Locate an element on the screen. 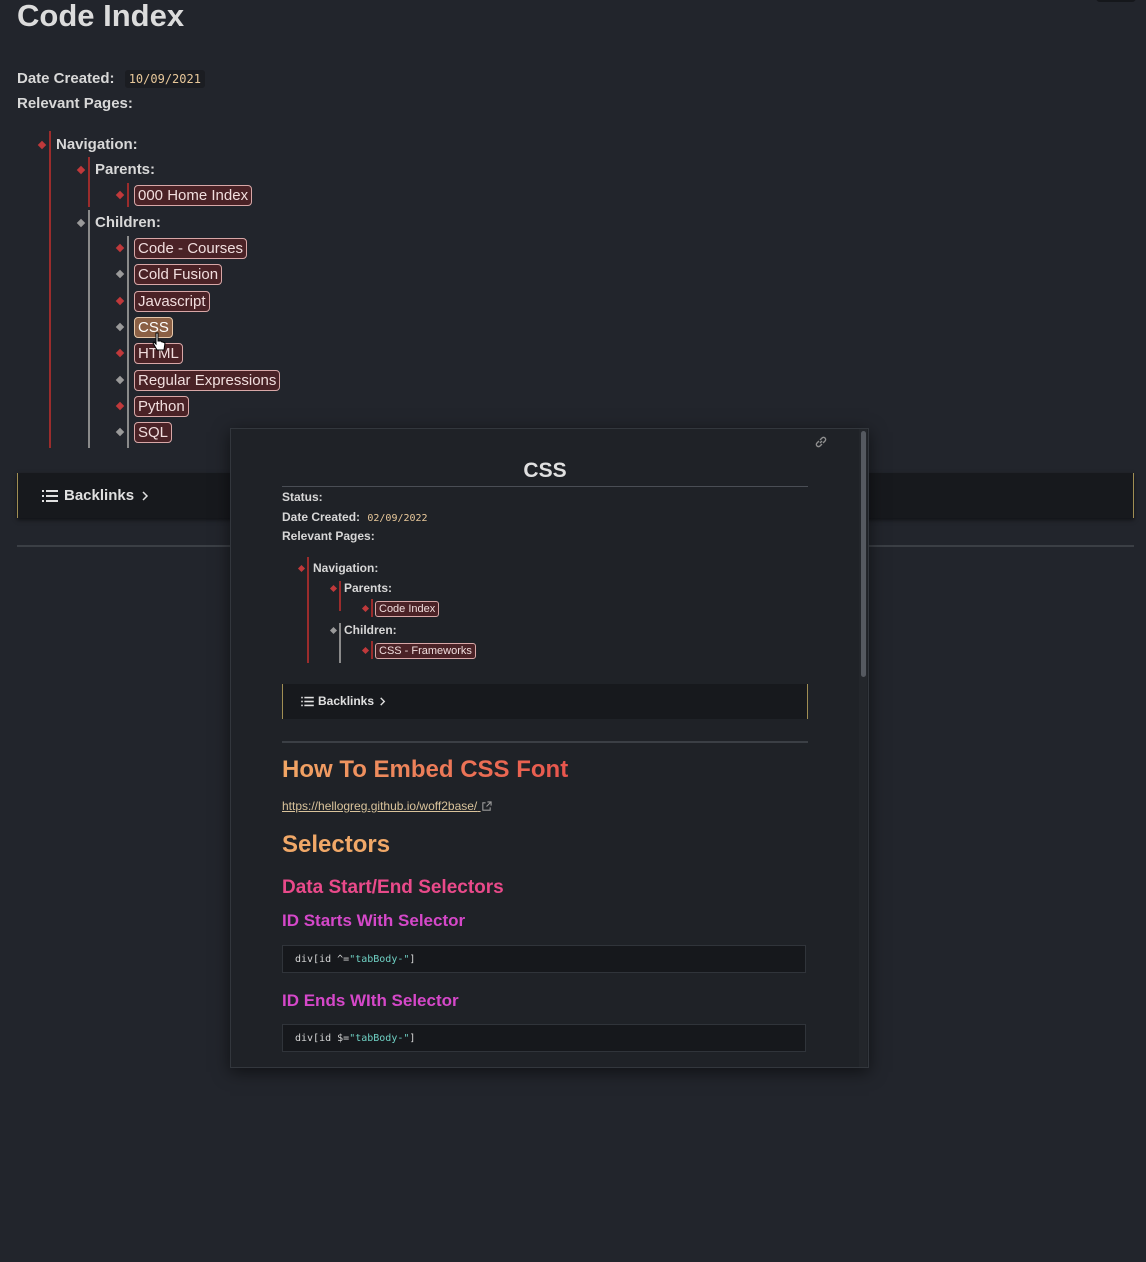 This screenshot has height=1262, width=1146. status-label: Status: is located at coordinates (302, 497).